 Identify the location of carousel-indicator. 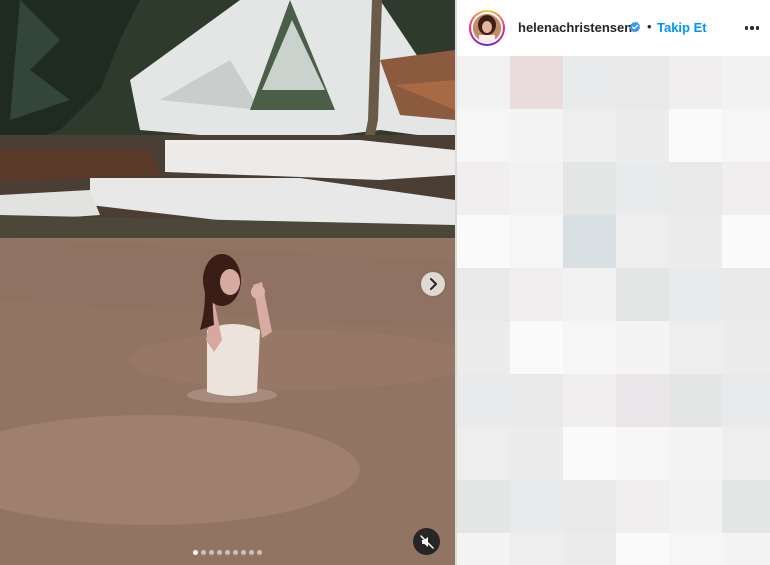
(227, 552).